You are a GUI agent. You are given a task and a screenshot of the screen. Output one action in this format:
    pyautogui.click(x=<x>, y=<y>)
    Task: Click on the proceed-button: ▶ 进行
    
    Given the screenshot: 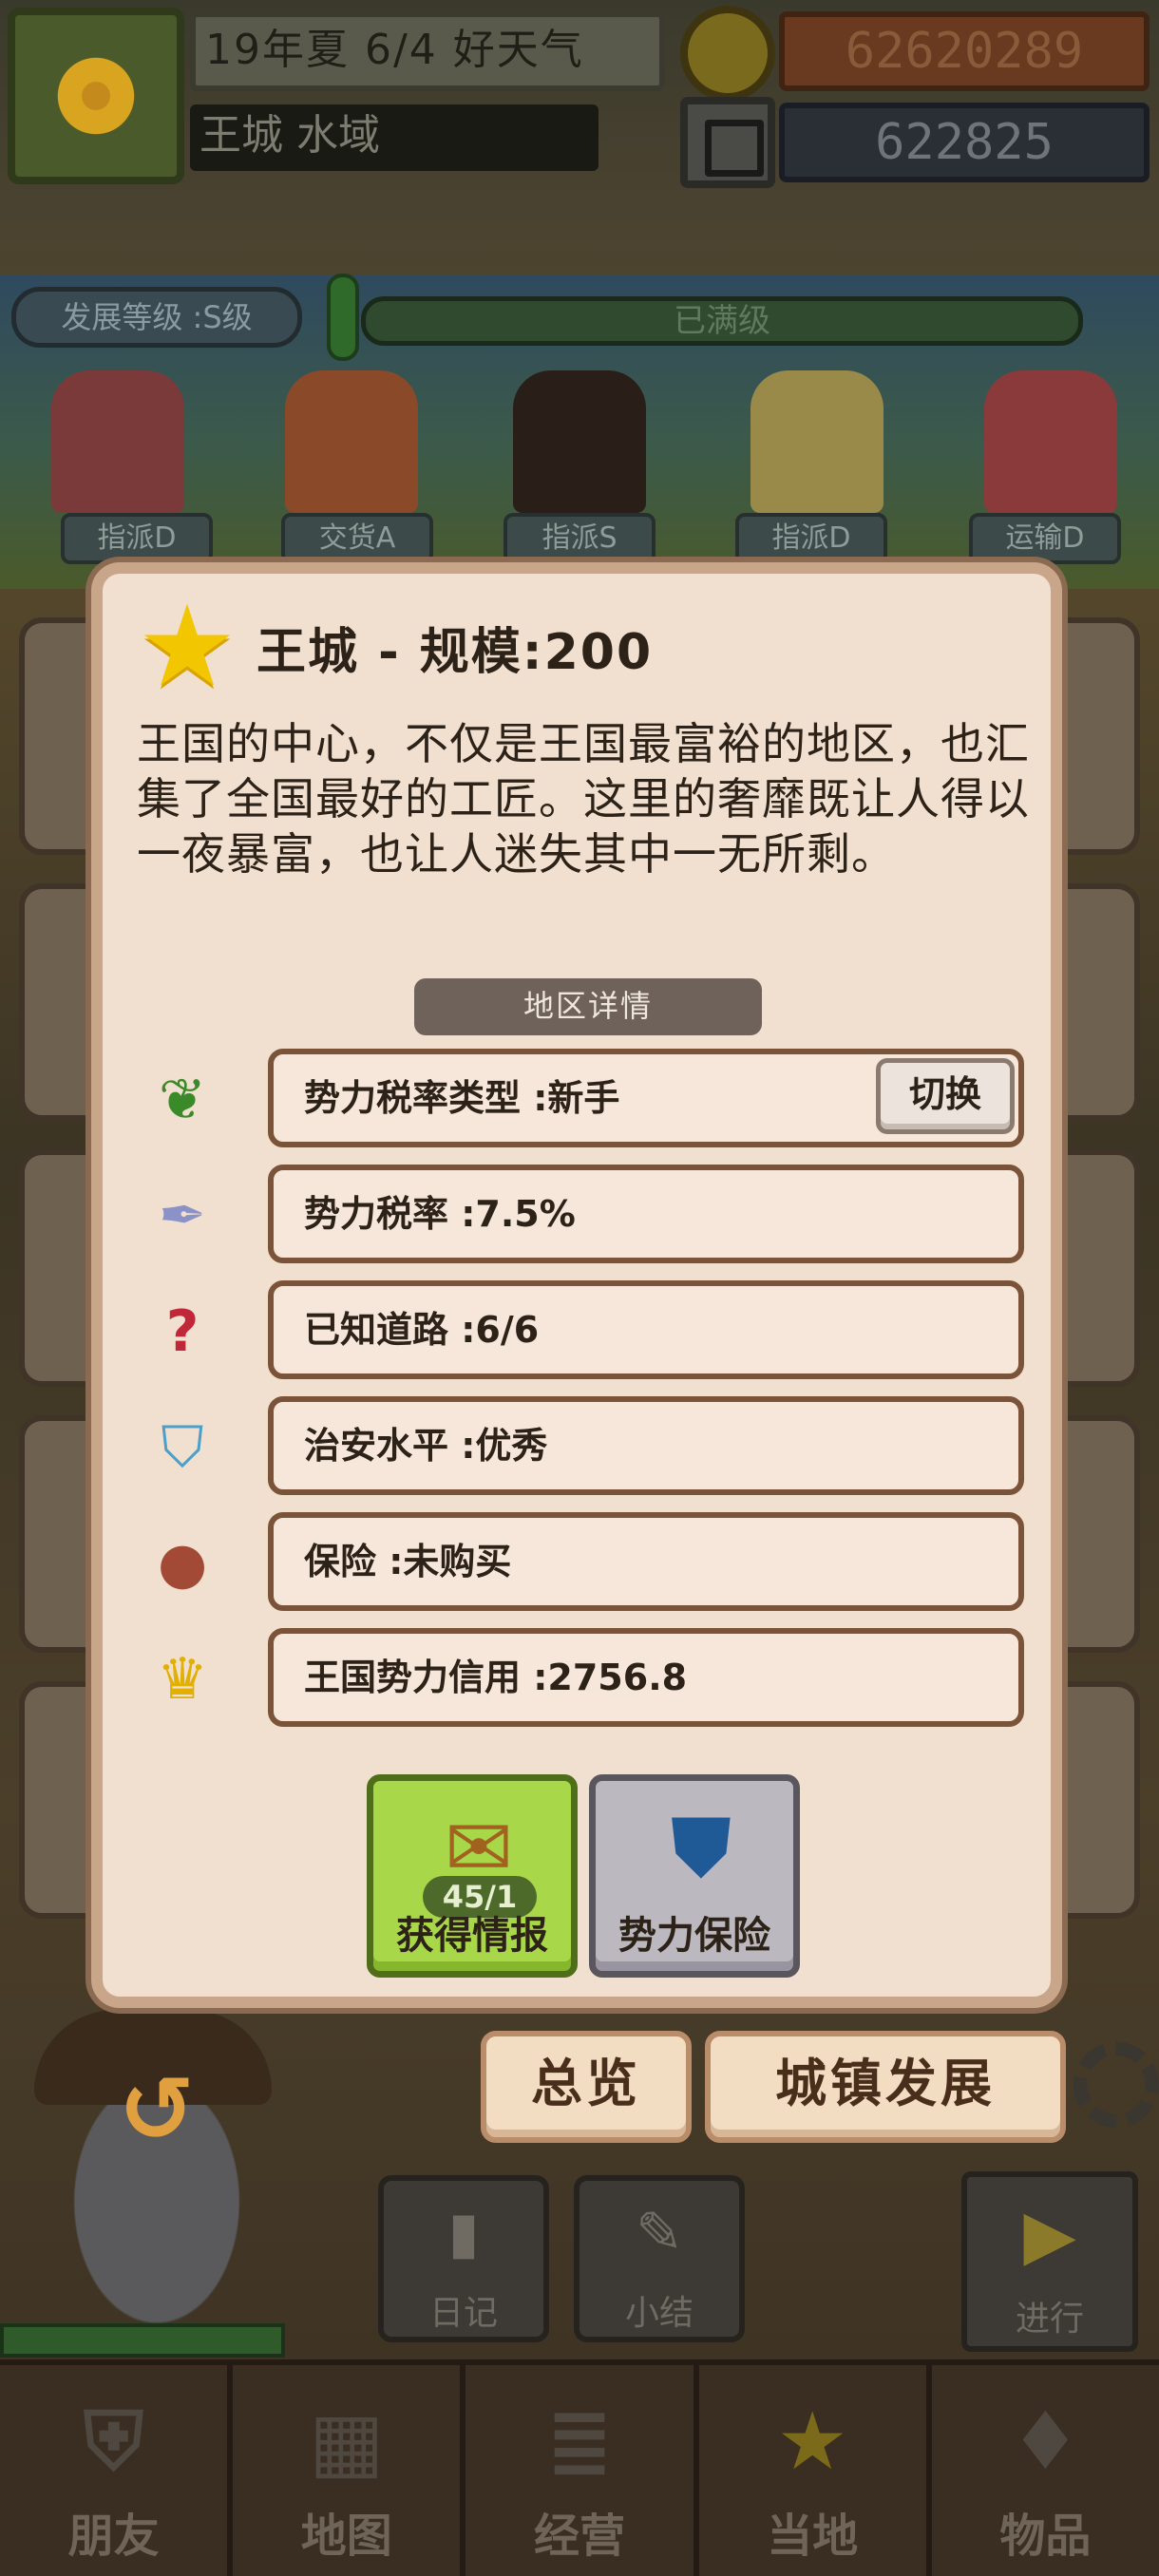 What is the action you would take?
    pyautogui.click(x=1049, y=2261)
    